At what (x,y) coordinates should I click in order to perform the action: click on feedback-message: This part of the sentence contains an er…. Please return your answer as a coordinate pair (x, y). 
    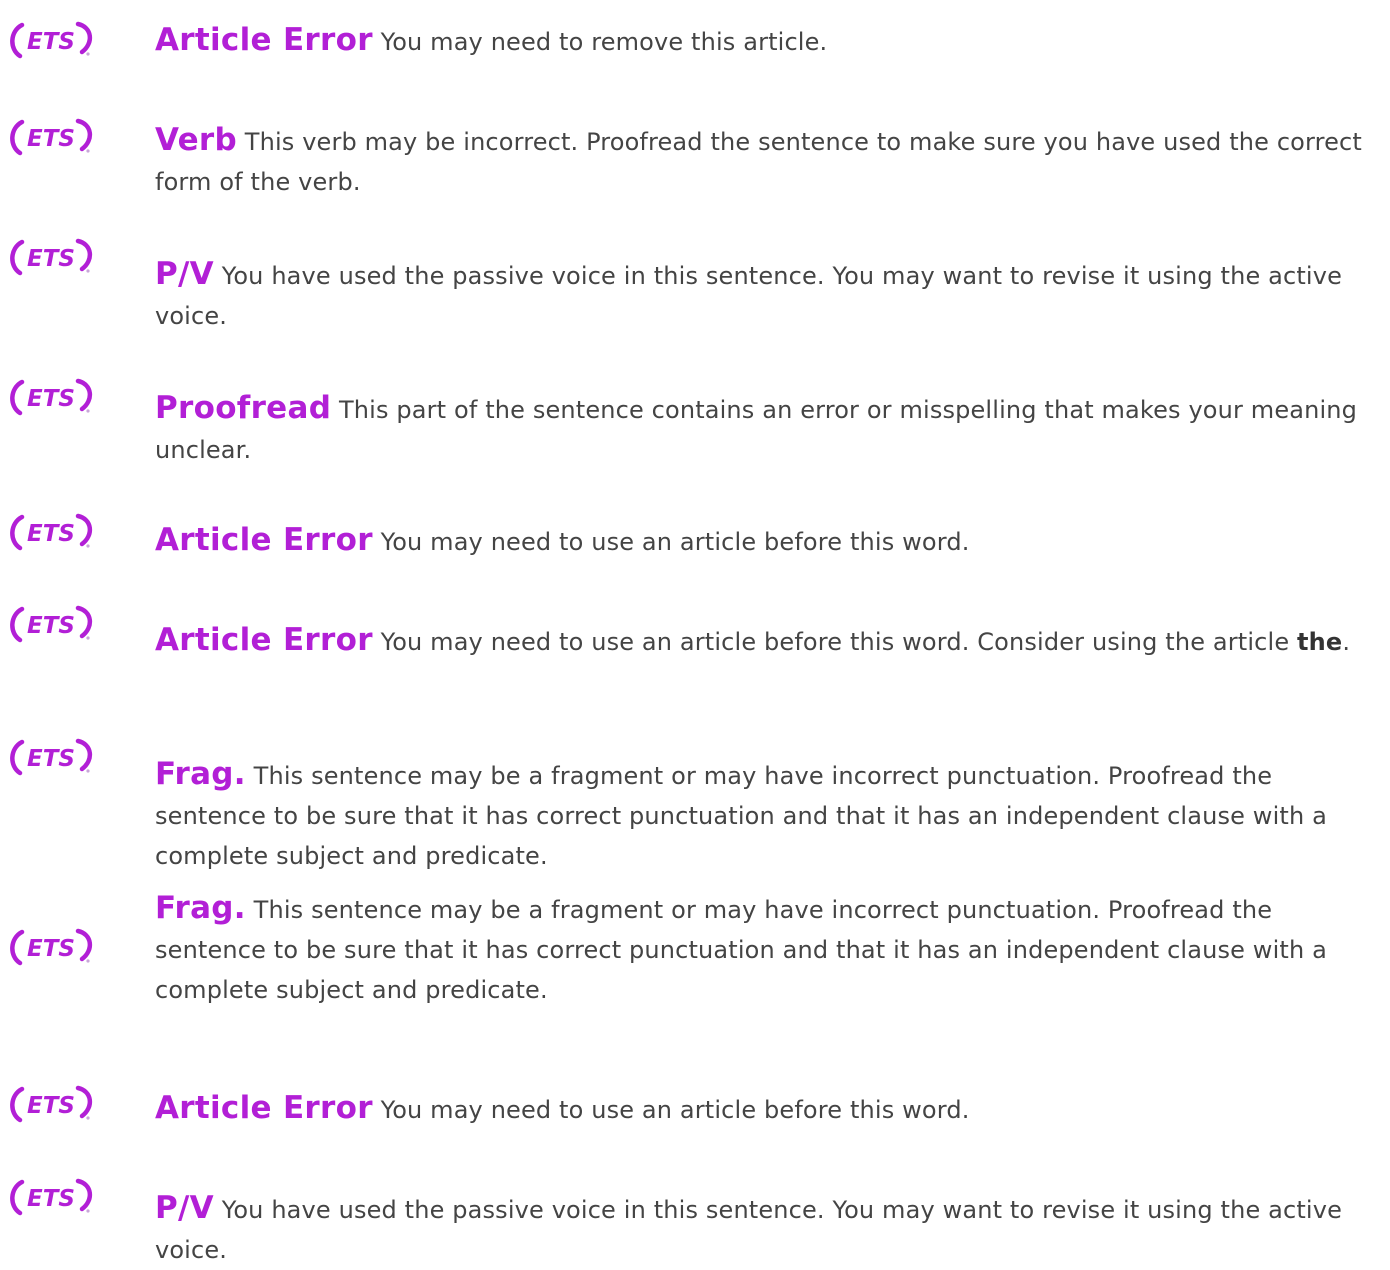
    Looking at the image, I should click on (756, 430).